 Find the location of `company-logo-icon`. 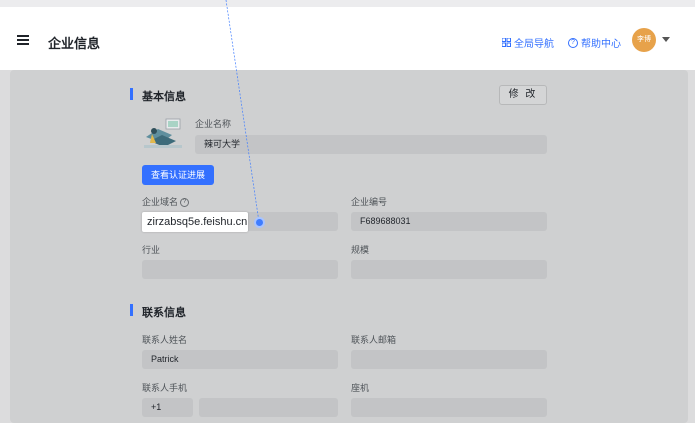

company-logo-icon is located at coordinates (163, 134).